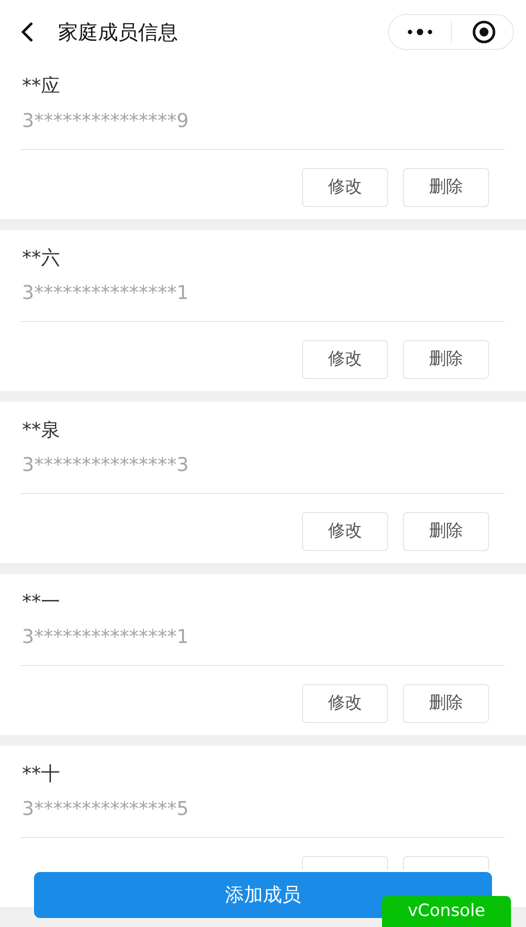 This screenshot has height=927, width=526. What do you see at coordinates (41, 86) in the screenshot?
I see `member-name: **应` at bounding box center [41, 86].